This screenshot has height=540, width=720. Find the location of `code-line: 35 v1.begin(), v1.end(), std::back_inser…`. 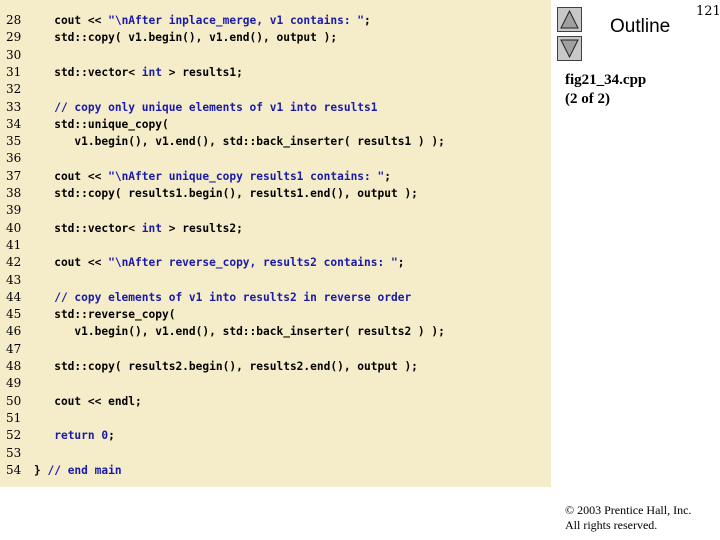

code-line: 35 v1.begin(), v1.end(), std::back_inser… is located at coordinates (275, 141).